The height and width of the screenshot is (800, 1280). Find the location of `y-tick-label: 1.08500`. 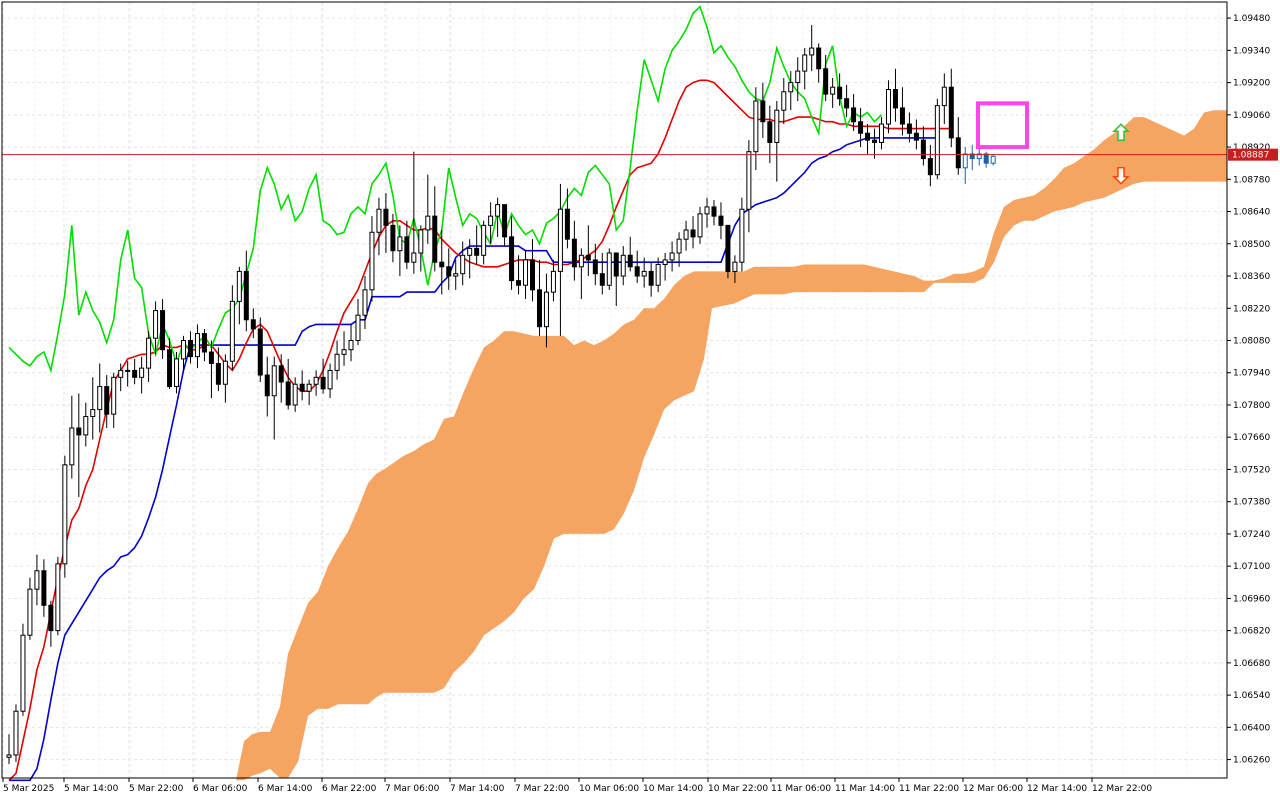

y-tick-label: 1.08500 is located at coordinates (1251, 245).